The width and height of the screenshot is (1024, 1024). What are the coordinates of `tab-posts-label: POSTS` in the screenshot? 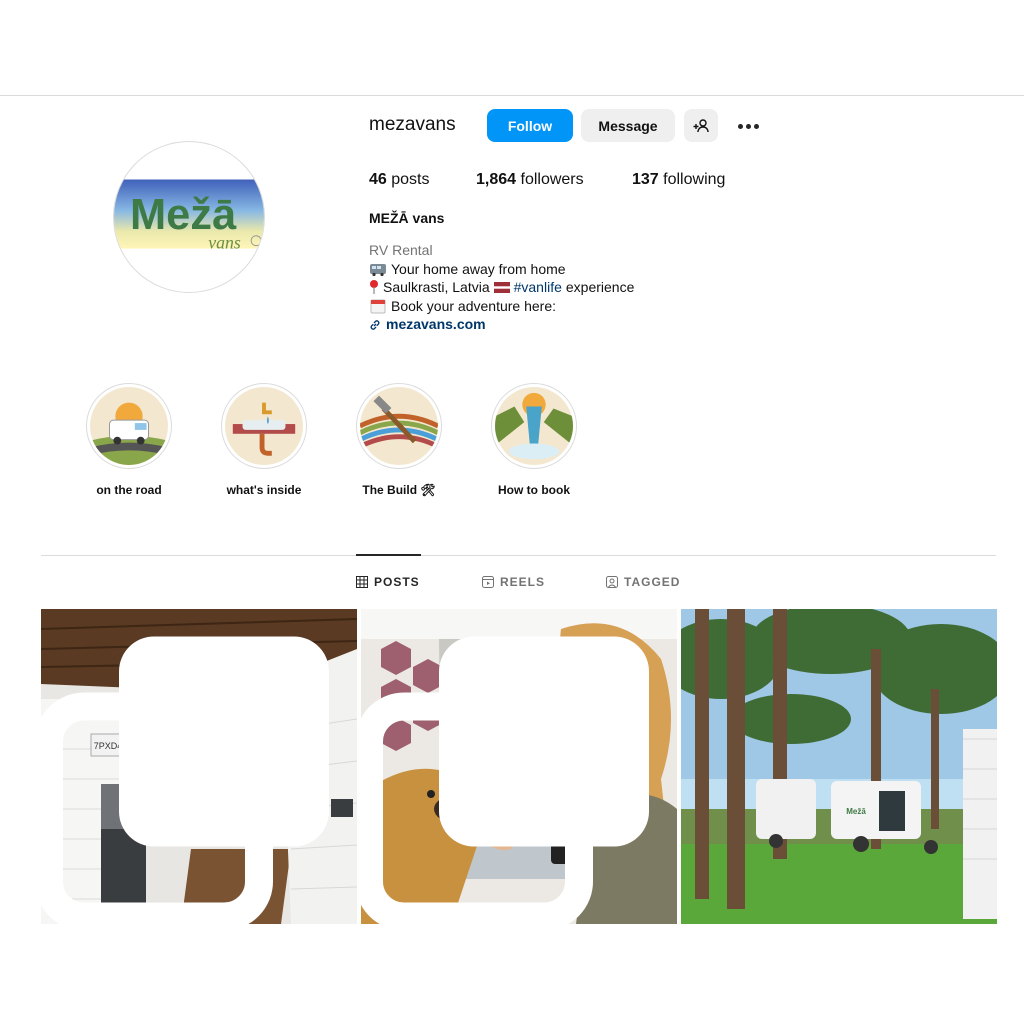 It's located at (397, 582).